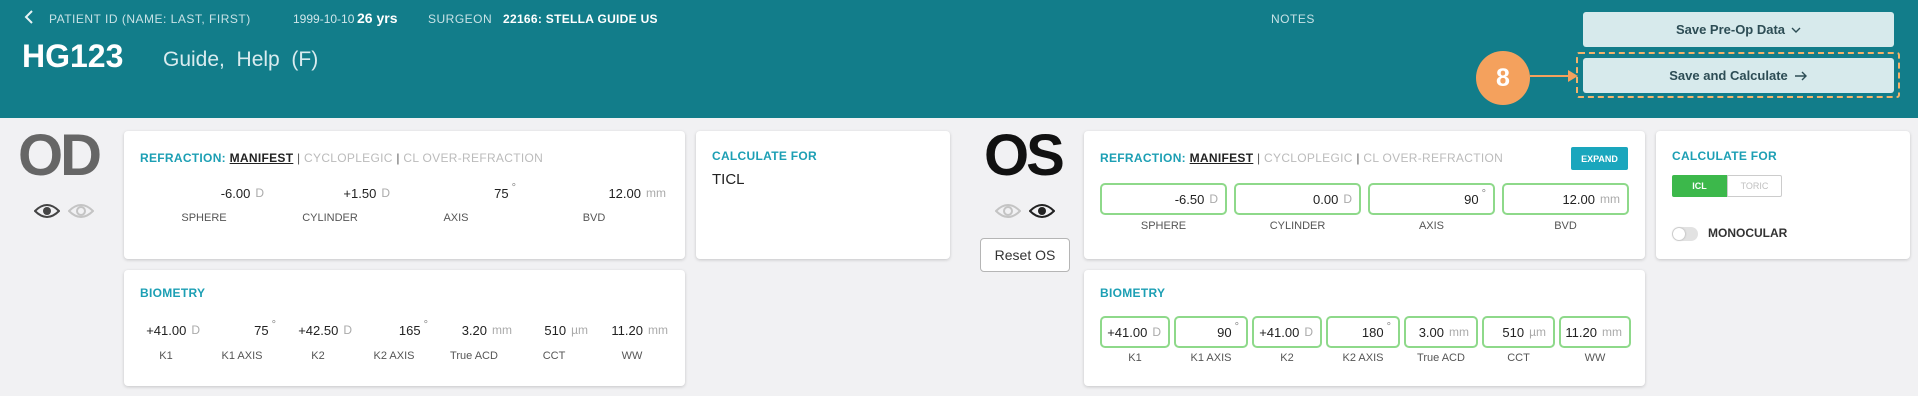 This screenshot has width=1918, height=396. I want to click on save-pre-op-button: Save Pre-Op Data, so click(1738, 29).